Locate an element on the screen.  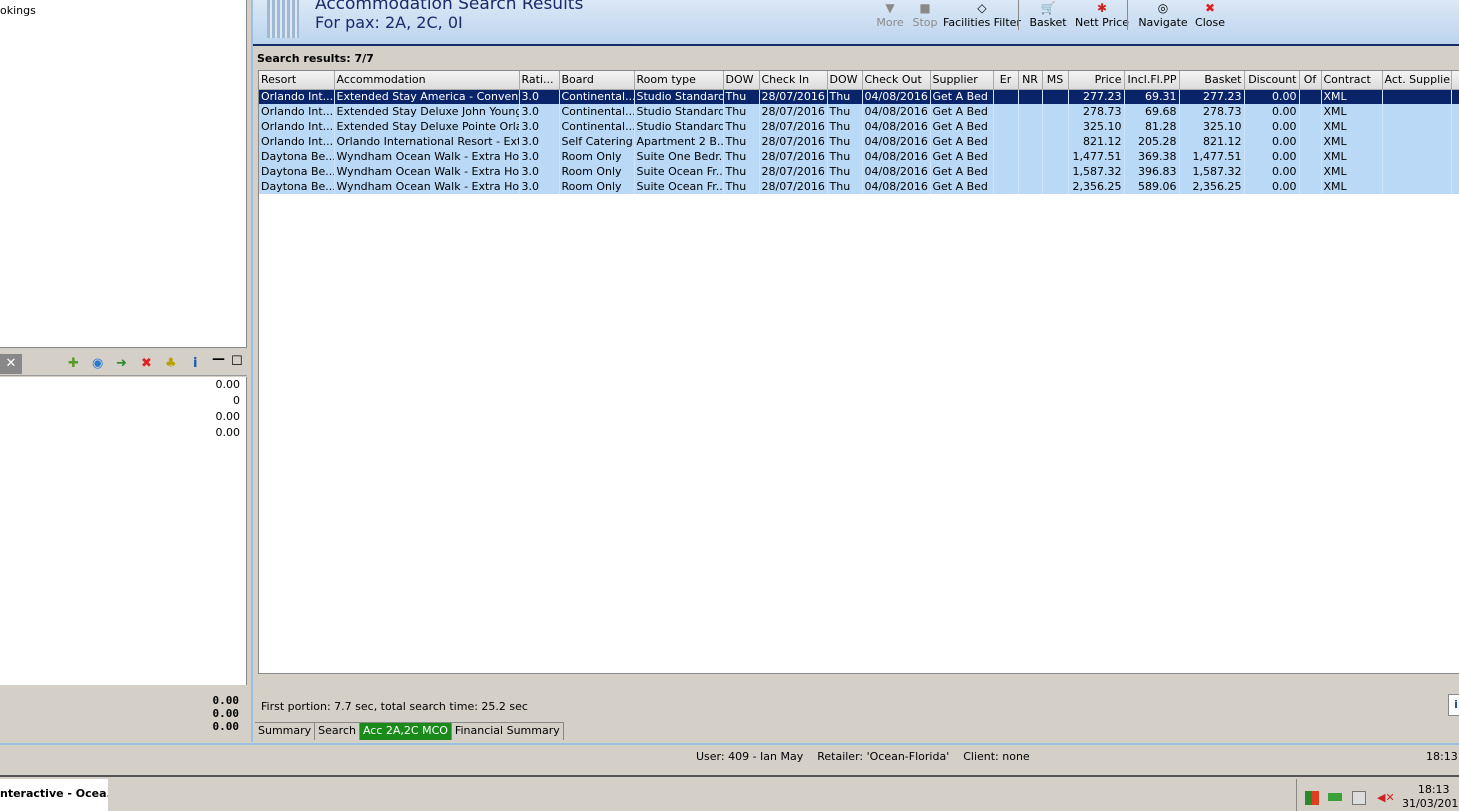
toolbar-more-button: ▼ More is located at coordinates (890, 14).